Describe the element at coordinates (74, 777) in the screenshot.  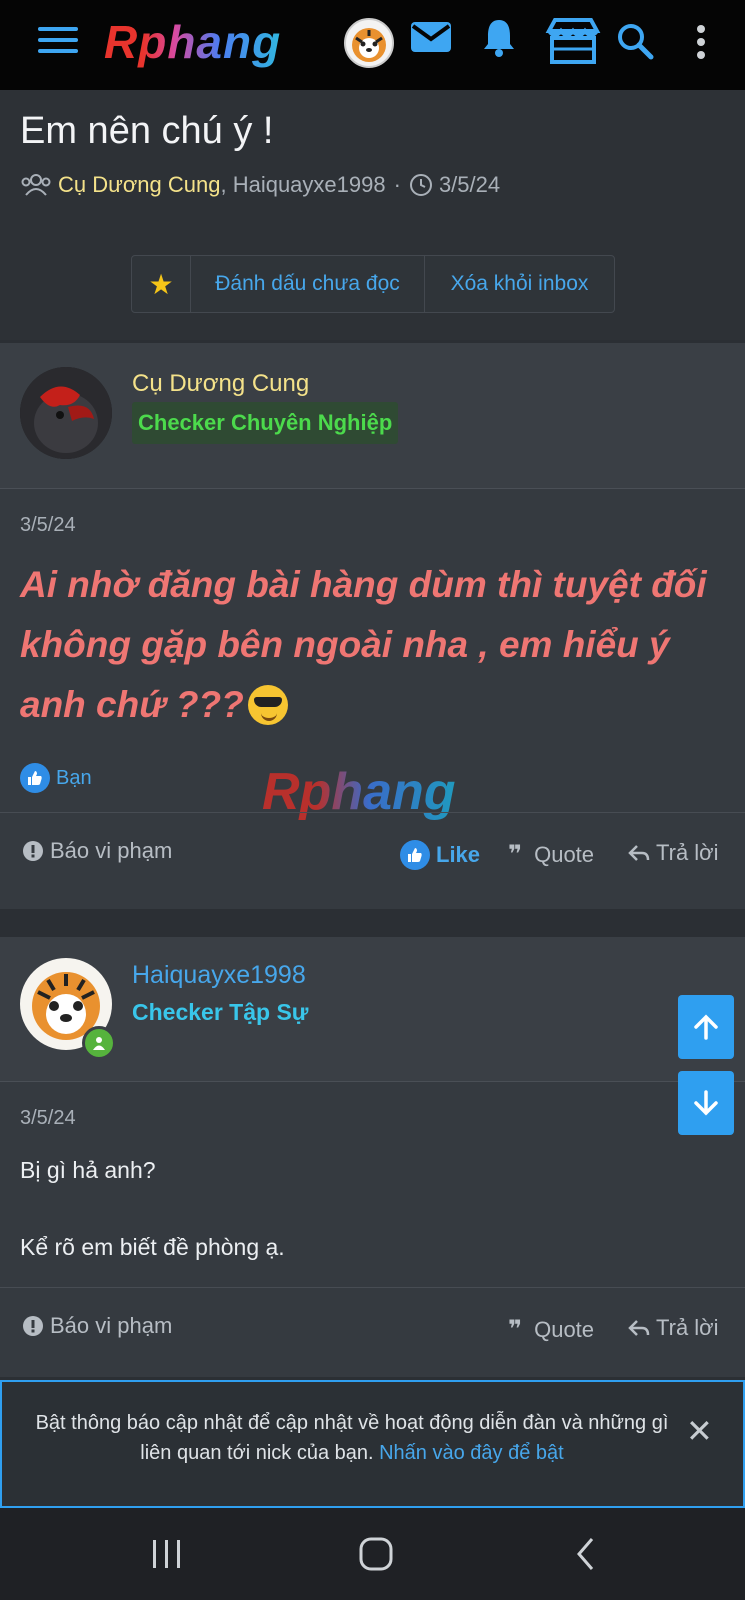
I see `reaction-text: Bạn` at that location.